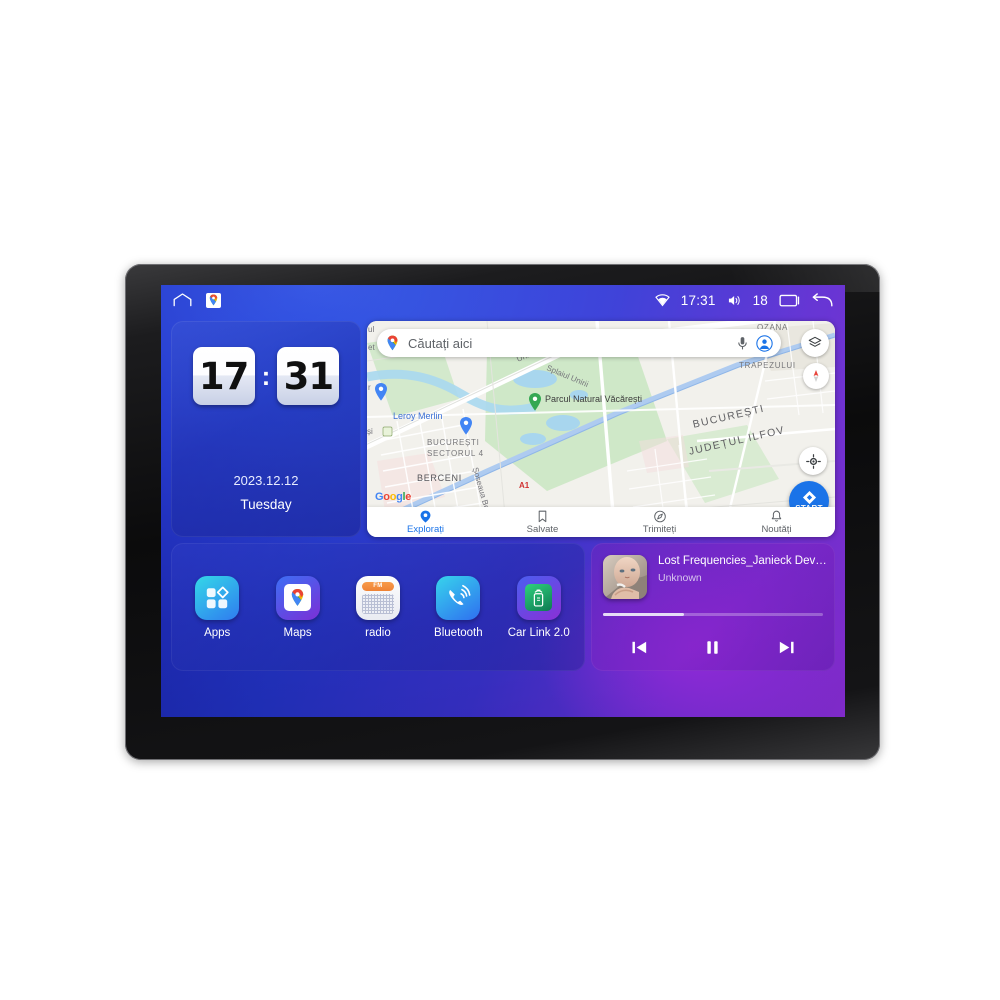 The height and width of the screenshot is (1000, 1000). What do you see at coordinates (455, 453) in the screenshot?
I see `map-label: SECTORUL 4` at bounding box center [455, 453].